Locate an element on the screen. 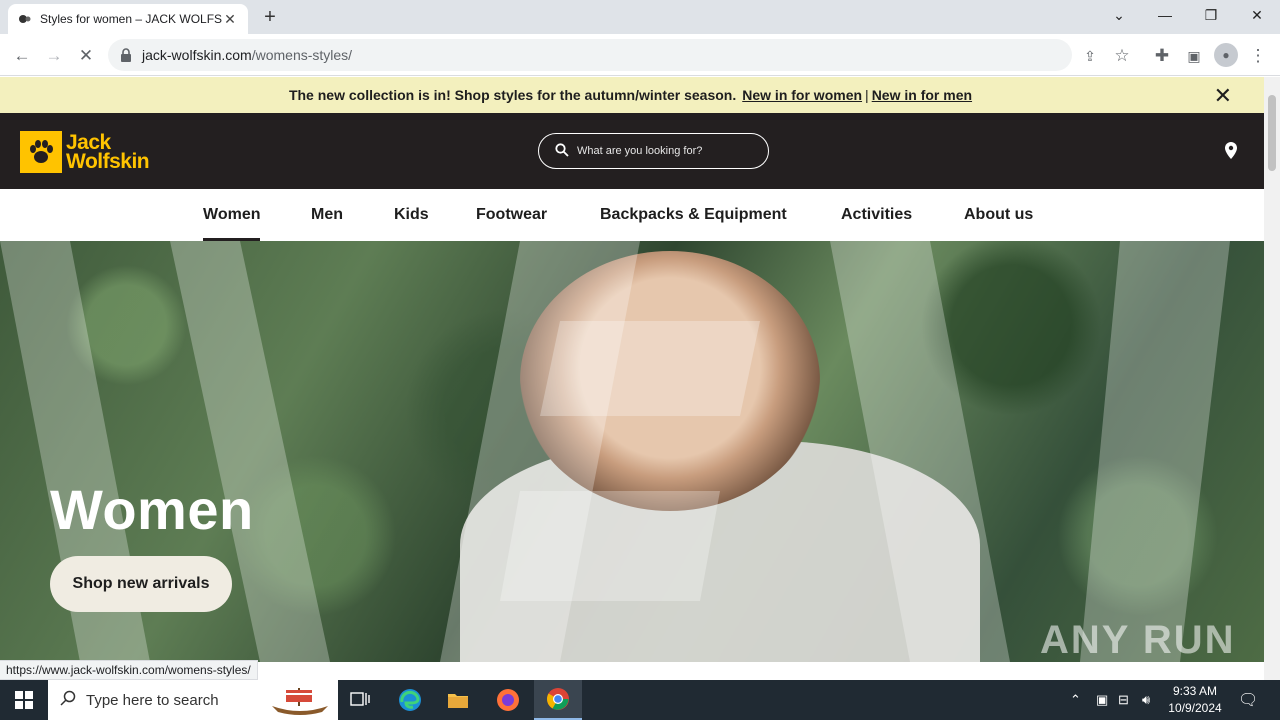 The height and width of the screenshot is (720, 1280). windows-start-button is located at coordinates (24, 700).